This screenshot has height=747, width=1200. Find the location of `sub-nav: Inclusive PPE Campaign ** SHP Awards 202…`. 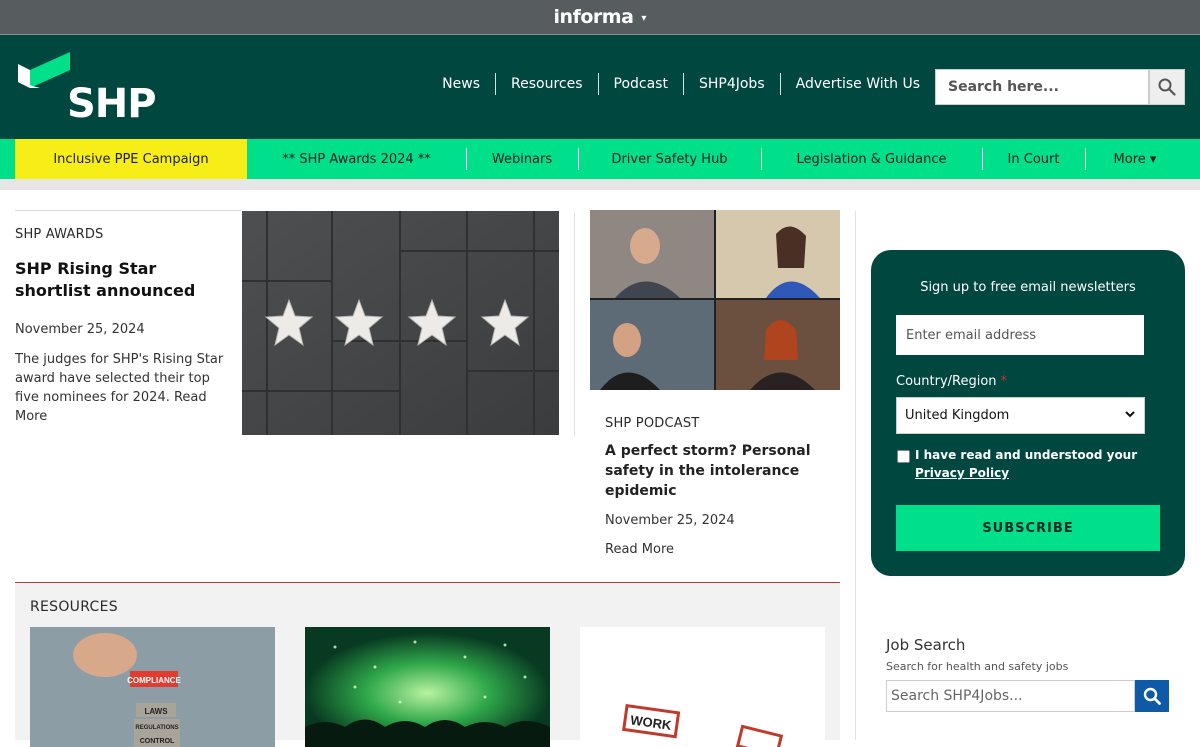

sub-nav: Inclusive PPE Campaign ** SHP Awards 202… is located at coordinates (600, 159).